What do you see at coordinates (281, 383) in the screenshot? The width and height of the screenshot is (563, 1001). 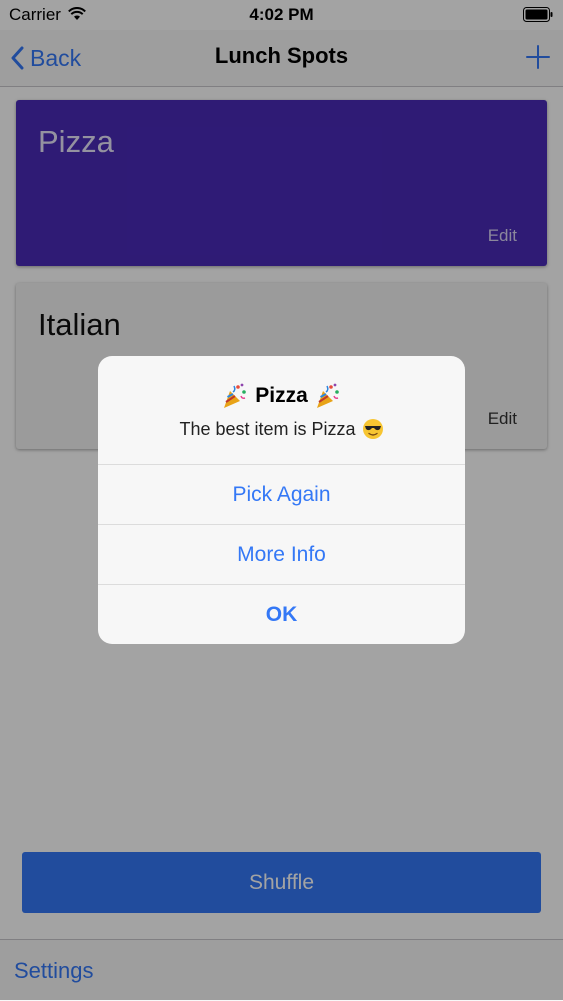 I see `alert-title-row: Pizza` at bounding box center [281, 383].